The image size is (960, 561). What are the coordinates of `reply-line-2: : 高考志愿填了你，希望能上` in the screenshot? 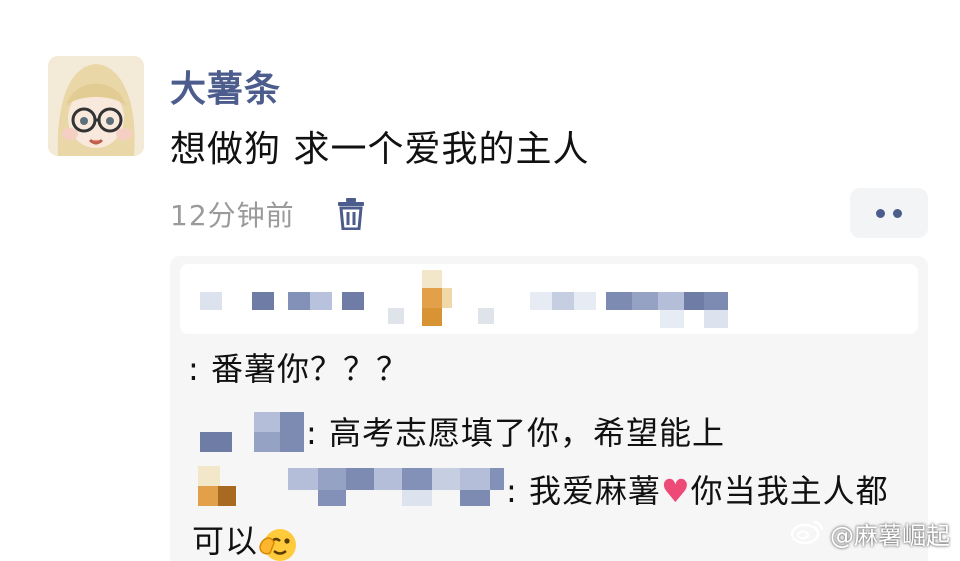 It's located at (515, 433).